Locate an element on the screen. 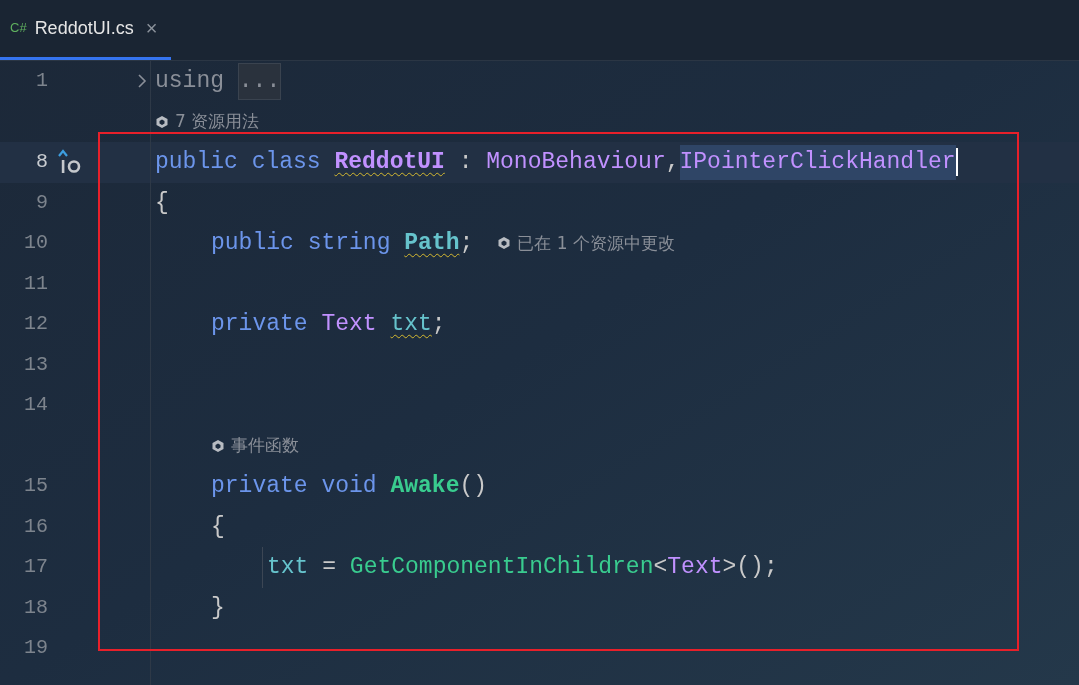 The height and width of the screenshot is (685, 1079). code-token: Path is located at coordinates (432, 243).